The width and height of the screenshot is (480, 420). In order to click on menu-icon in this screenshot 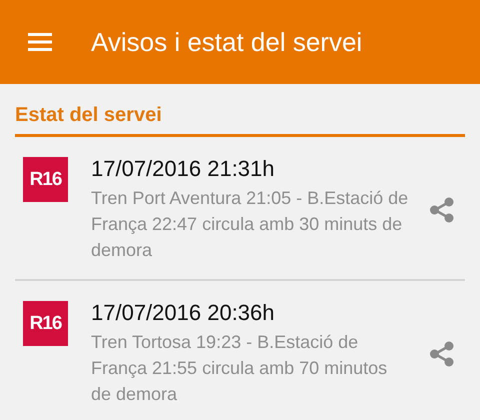, I will do `click(40, 42)`.